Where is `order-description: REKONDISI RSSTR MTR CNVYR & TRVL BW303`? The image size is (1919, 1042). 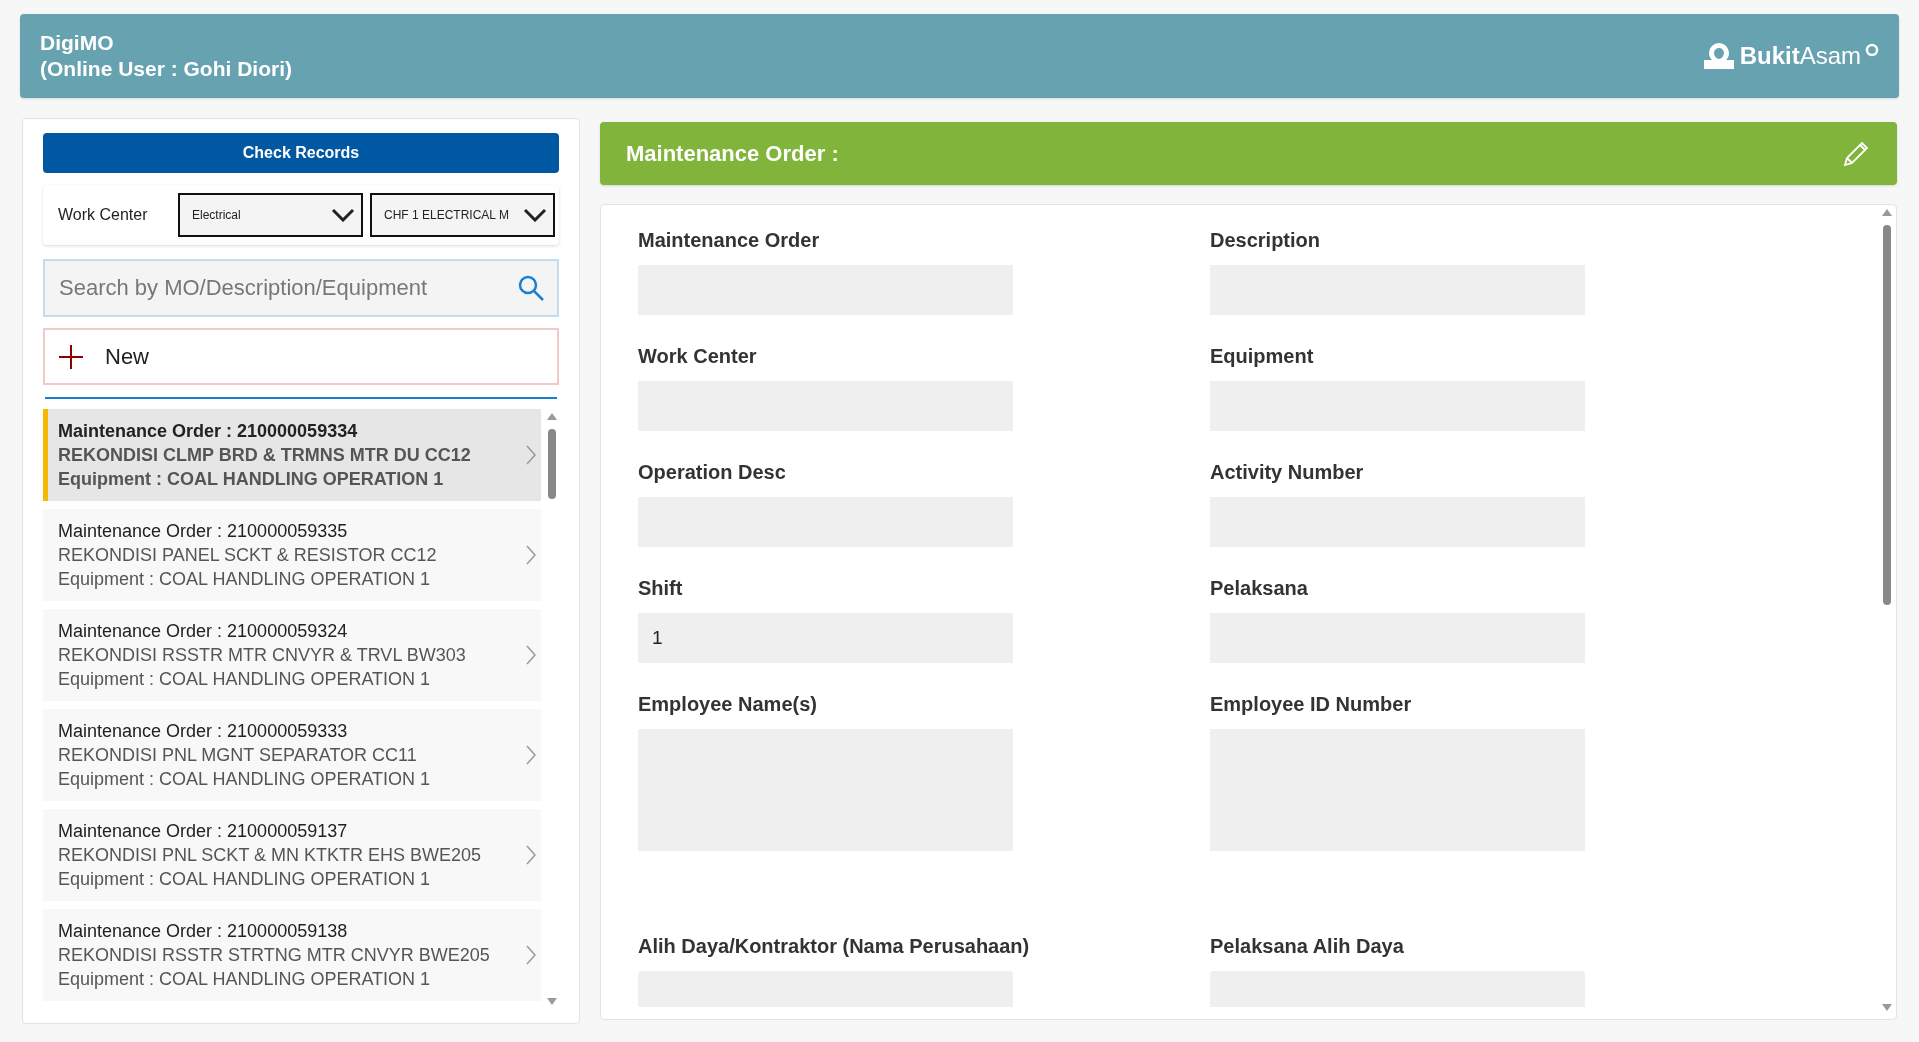
order-description: REKONDISI RSSTR MTR CNVYR & TRVL BW303 is located at coordinates (262, 655).